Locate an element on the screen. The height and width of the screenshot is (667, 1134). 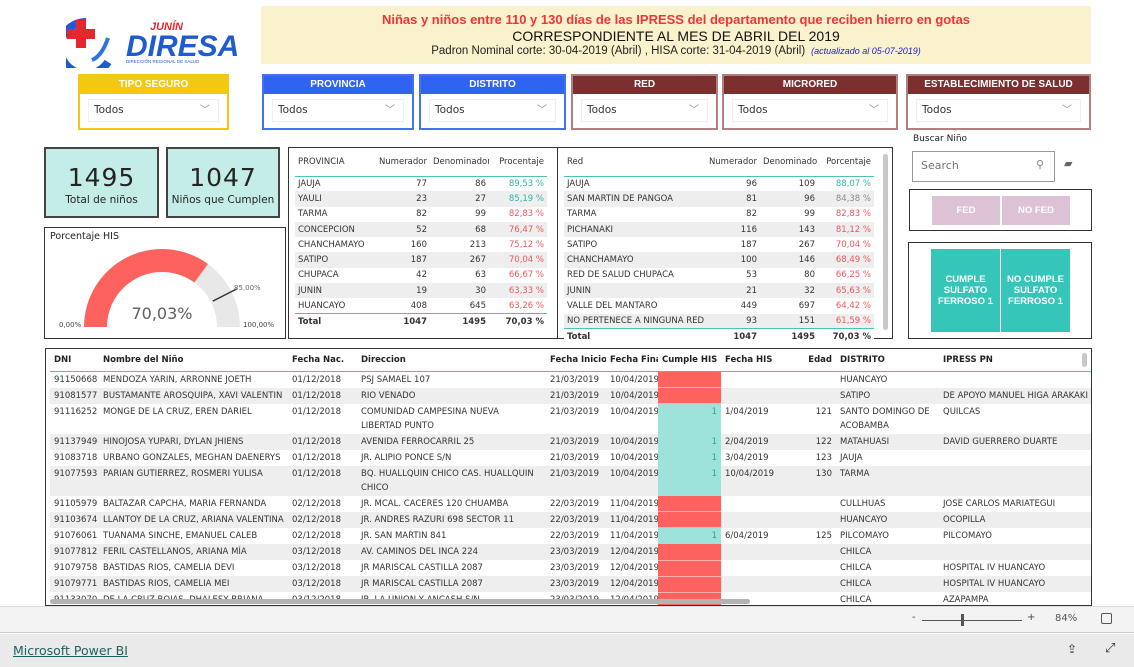
table-row: JUNIN 19 30 63,33 % is located at coordinates (421, 291).